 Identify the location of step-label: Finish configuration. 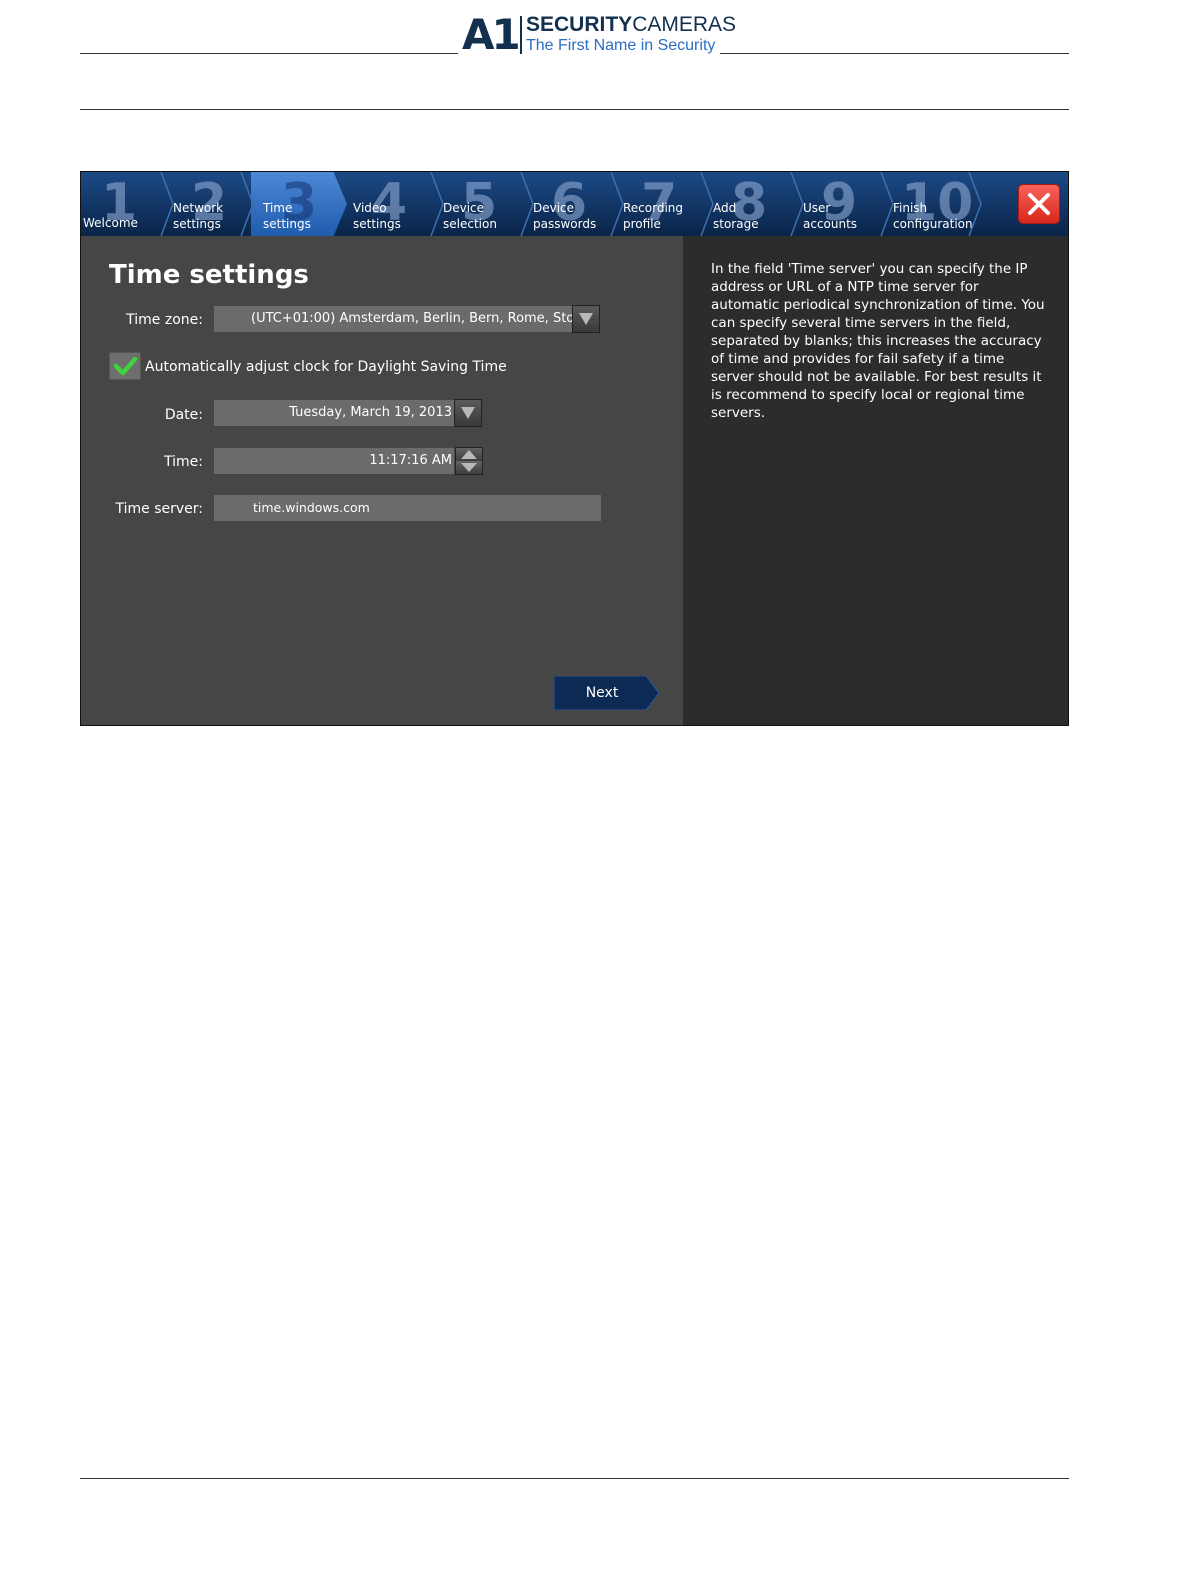
(933, 216).